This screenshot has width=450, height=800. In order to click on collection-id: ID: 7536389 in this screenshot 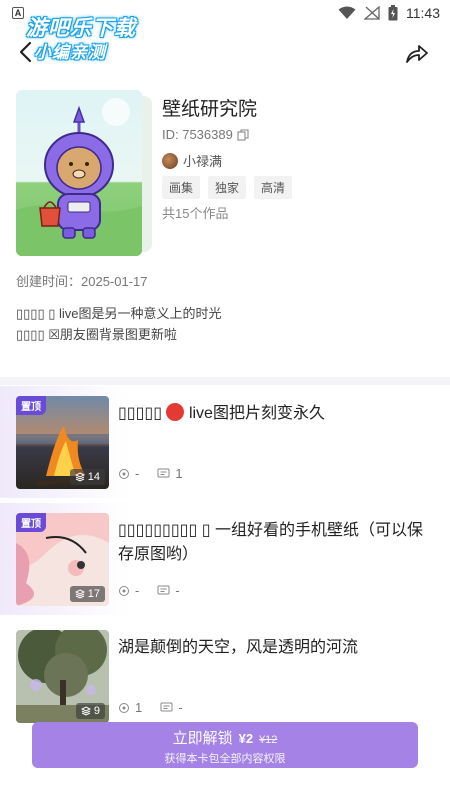, I will do `click(205, 134)`.